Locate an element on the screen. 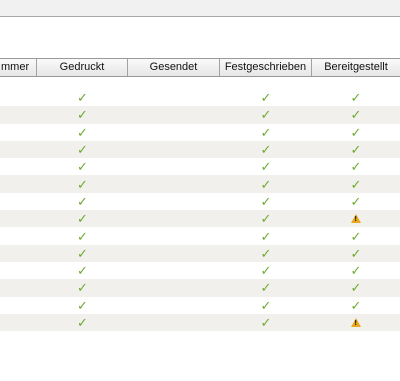 The width and height of the screenshot is (400, 381). column-header-gesendet-label: Gesendet is located at coordinates (173, 67).